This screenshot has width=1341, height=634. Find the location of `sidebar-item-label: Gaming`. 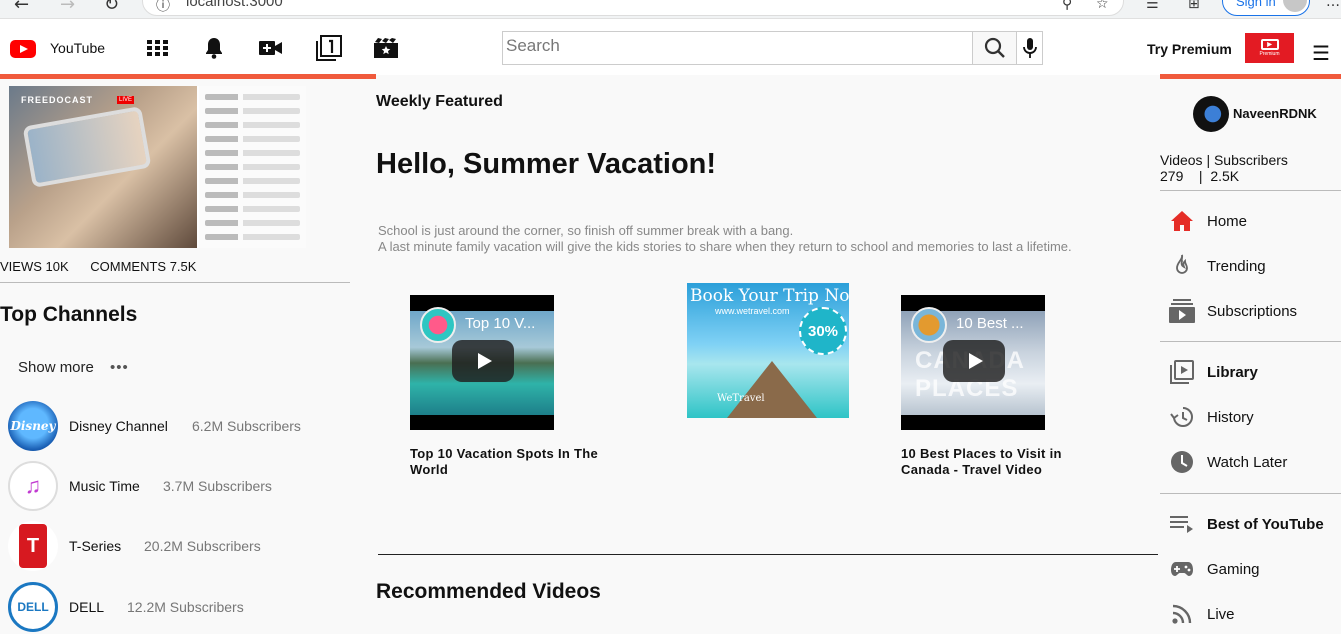

sidebar-item-label: Gaming is located at coordinates (1233, 569).